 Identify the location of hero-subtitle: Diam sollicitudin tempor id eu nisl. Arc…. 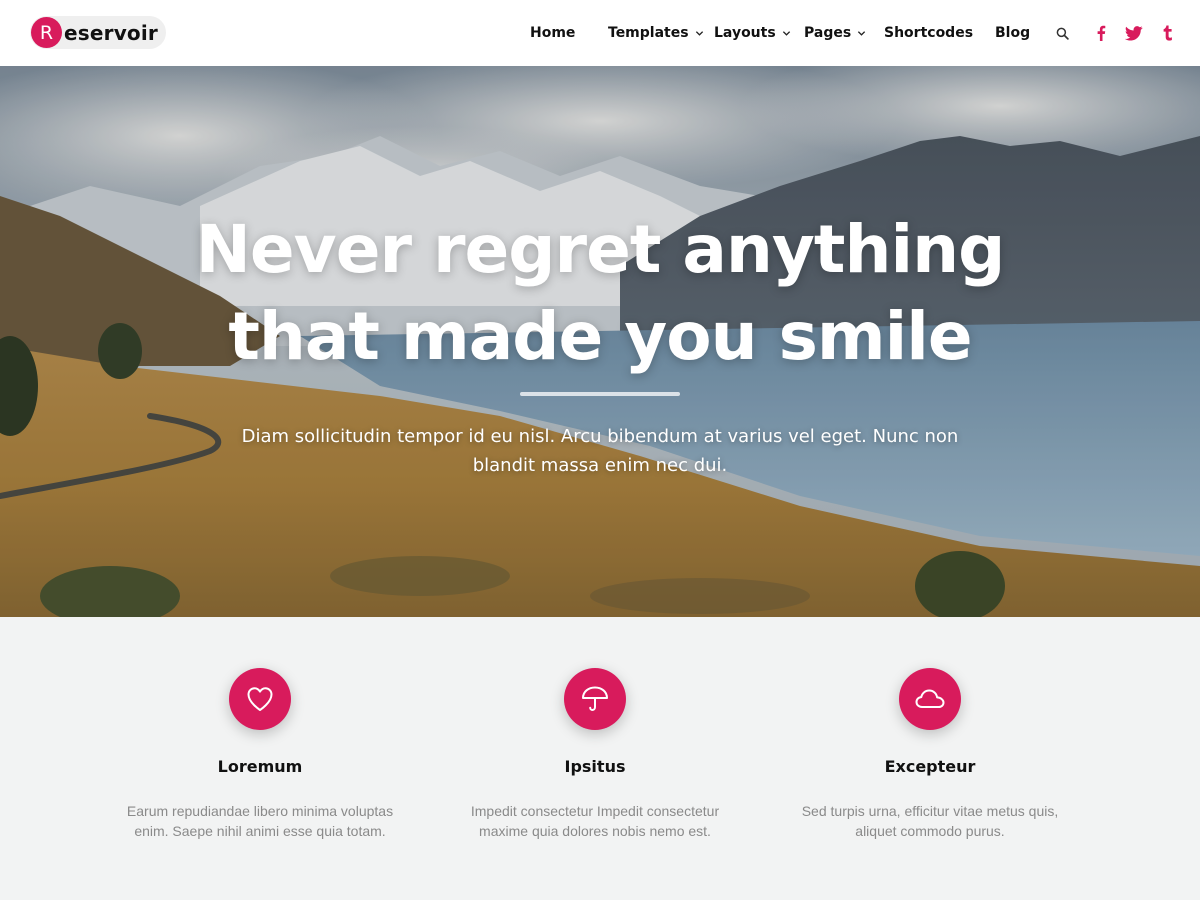
(600, 451).